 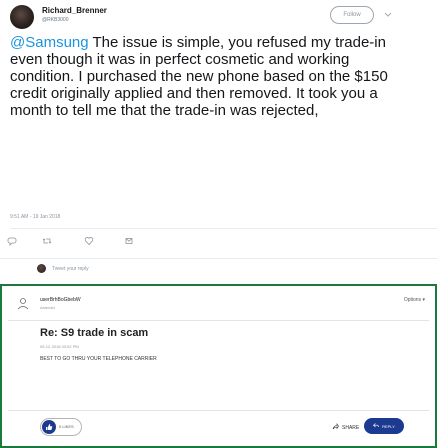 What do you see at coordinates (218, 241) in the screenshot?
I see `tweet-actions` at bounding box center [218, 241].